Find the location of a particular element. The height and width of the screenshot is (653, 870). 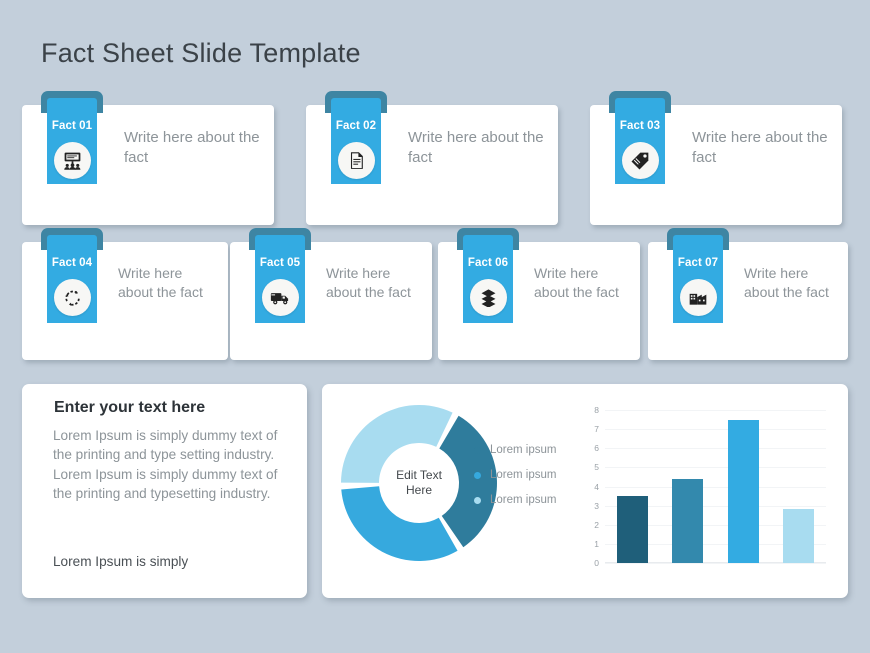

tag-icon is located at coordinates (640, 160).